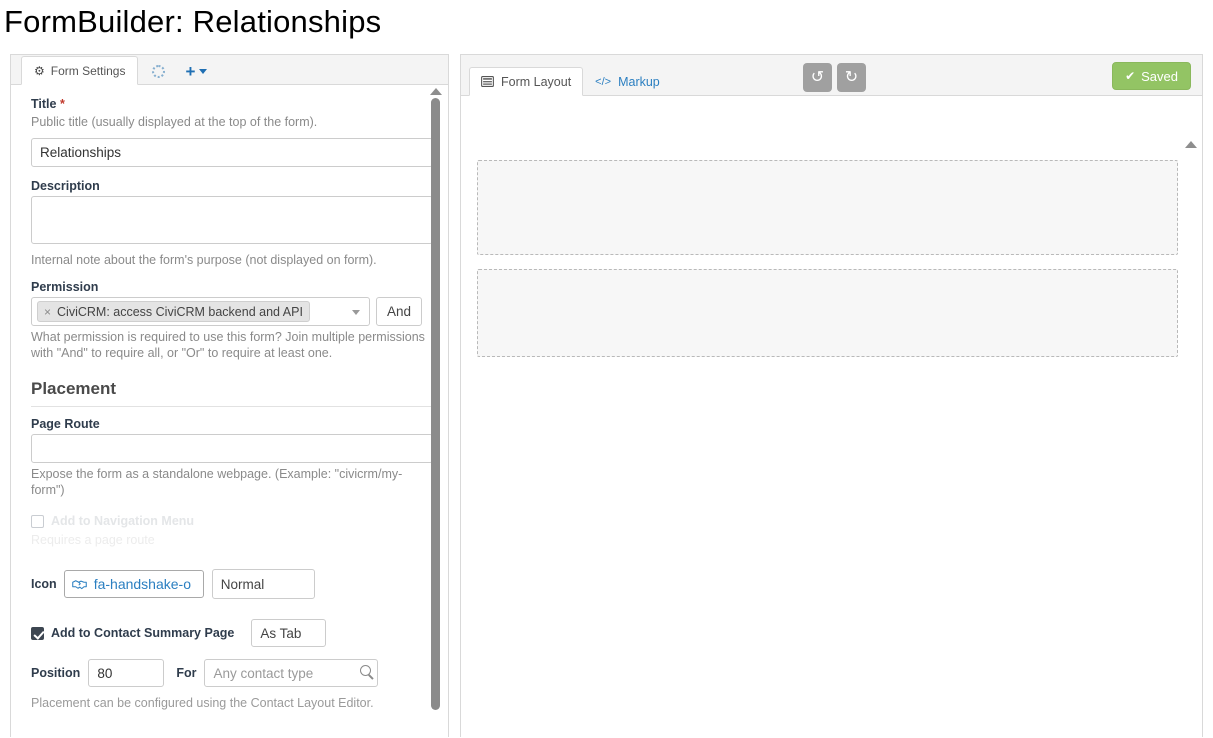  What do you see at coordinates (226, 521) in the screenshot?
I see `nav-menu-row: Add to Navigation Menu` at bounding box center [226, 521].